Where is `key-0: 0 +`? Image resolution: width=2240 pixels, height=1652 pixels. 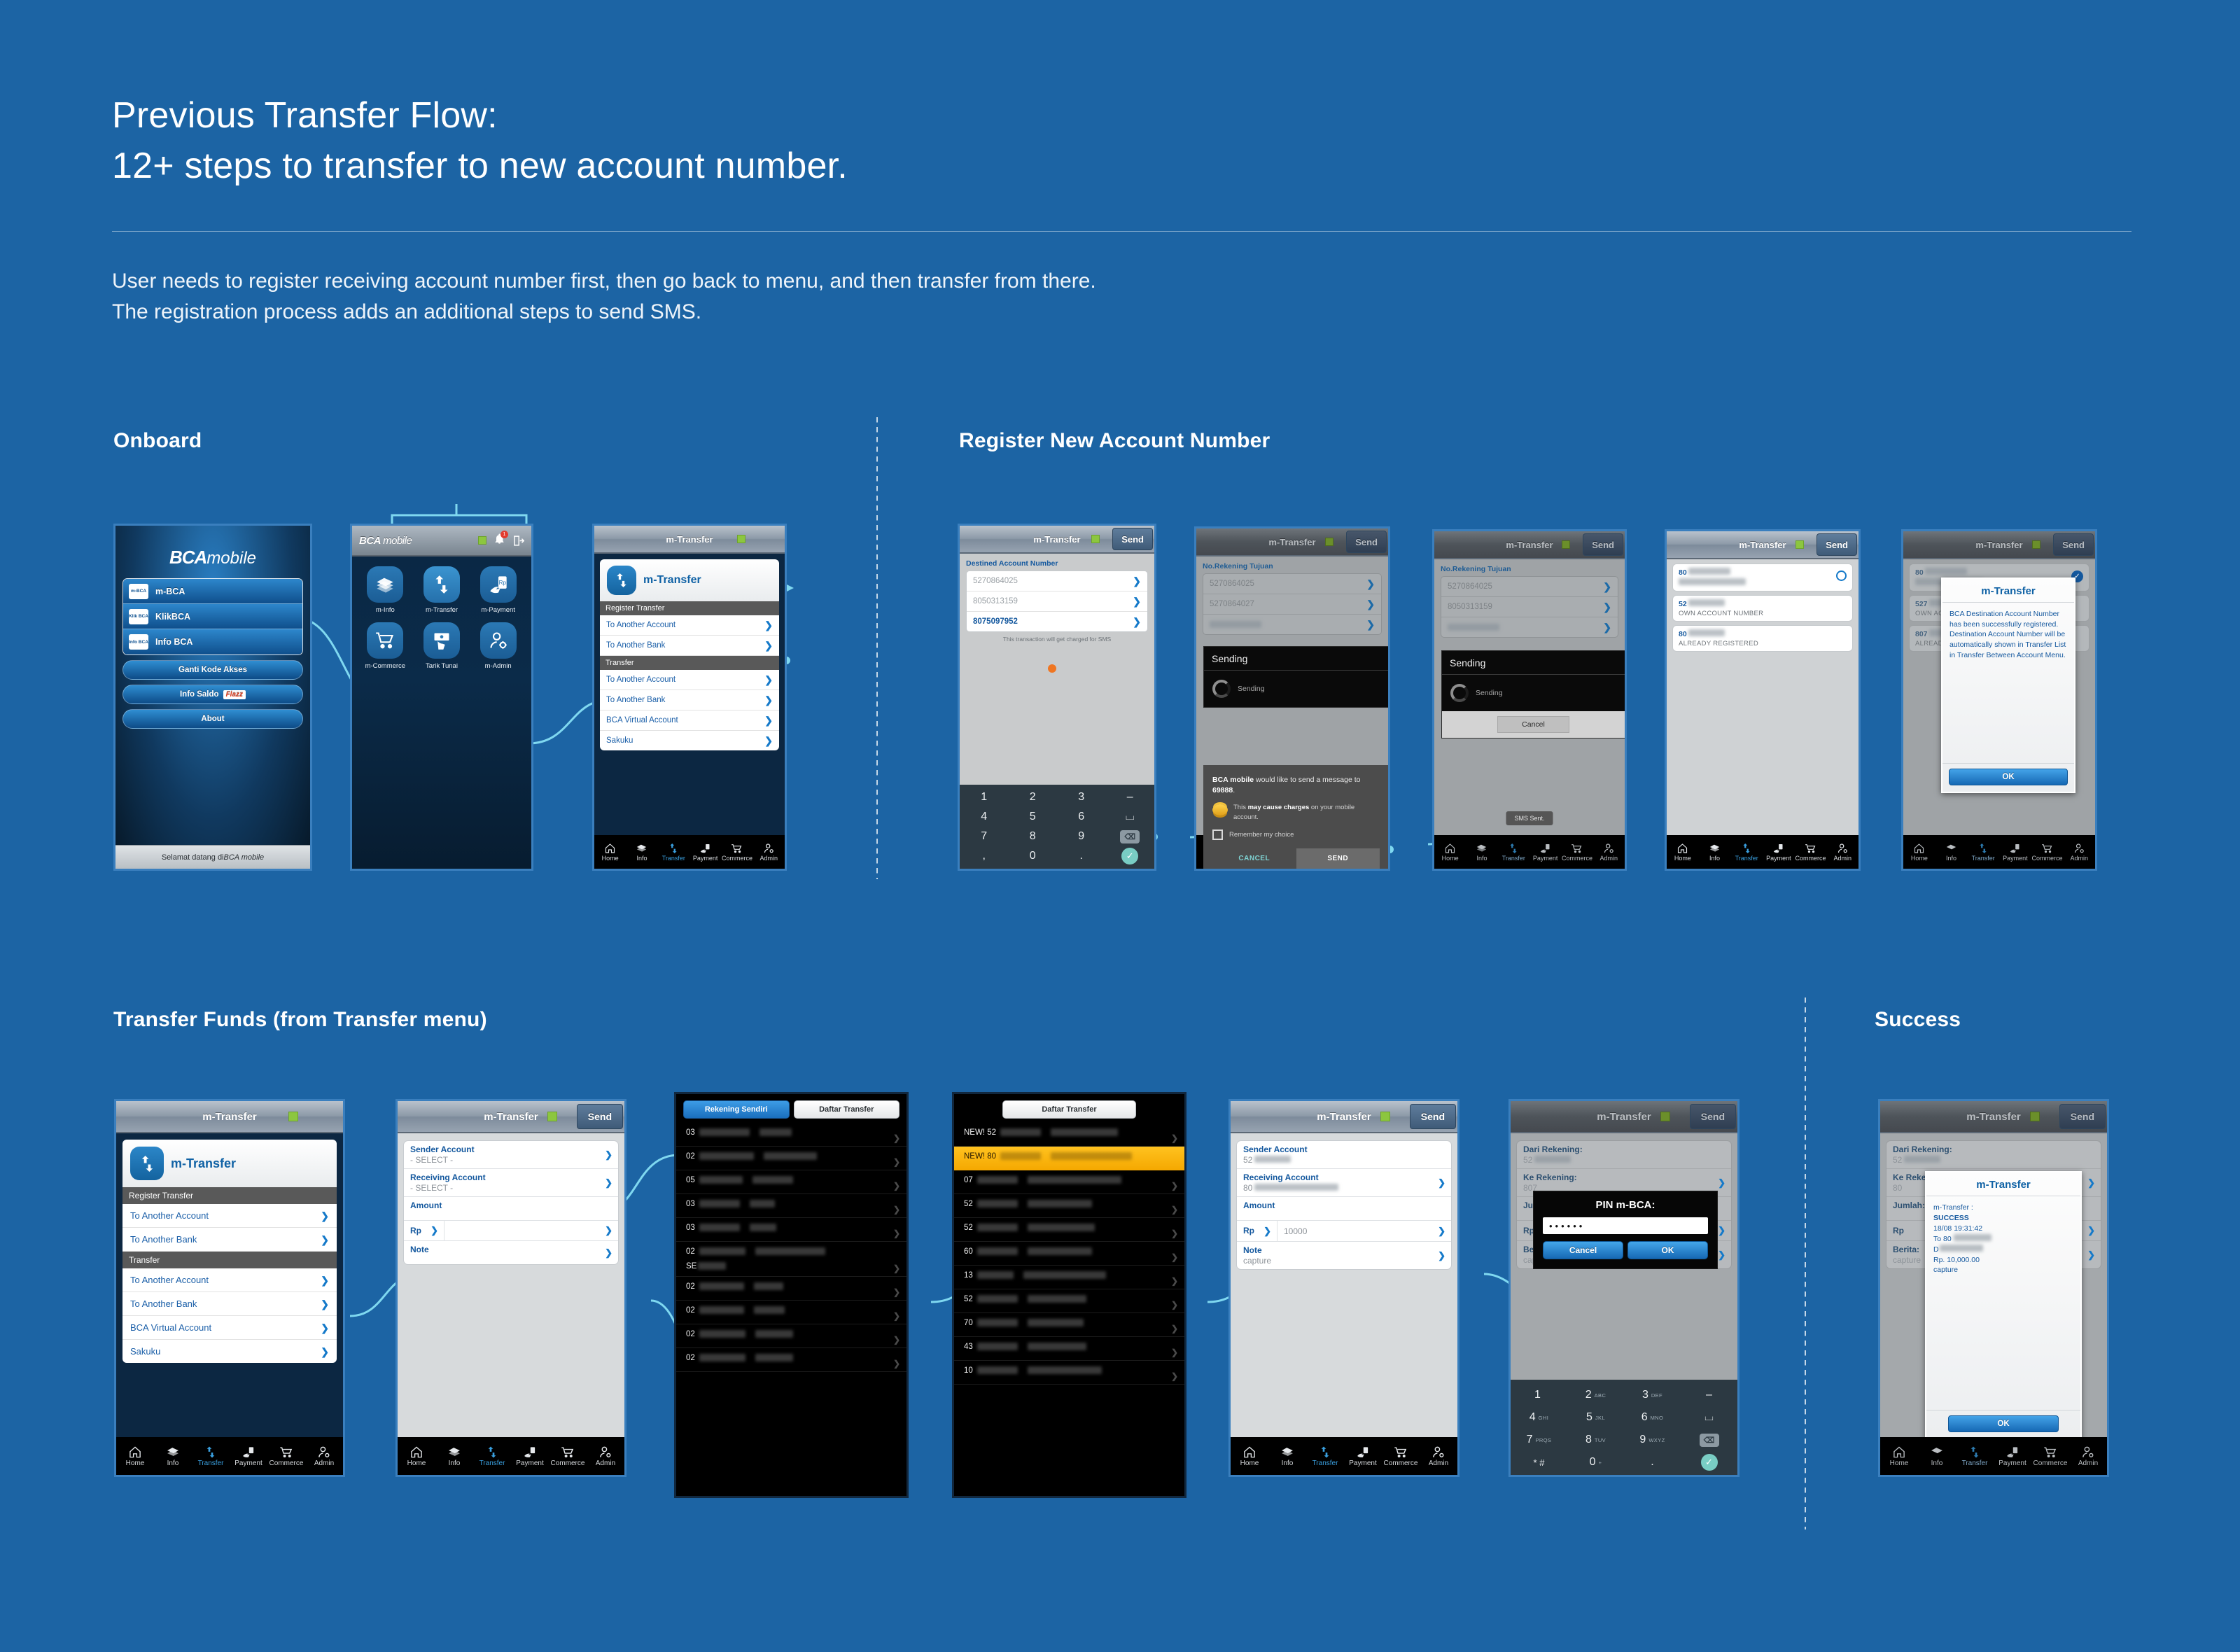
key-0: 0 + is located at coordinates (1595, 1462).